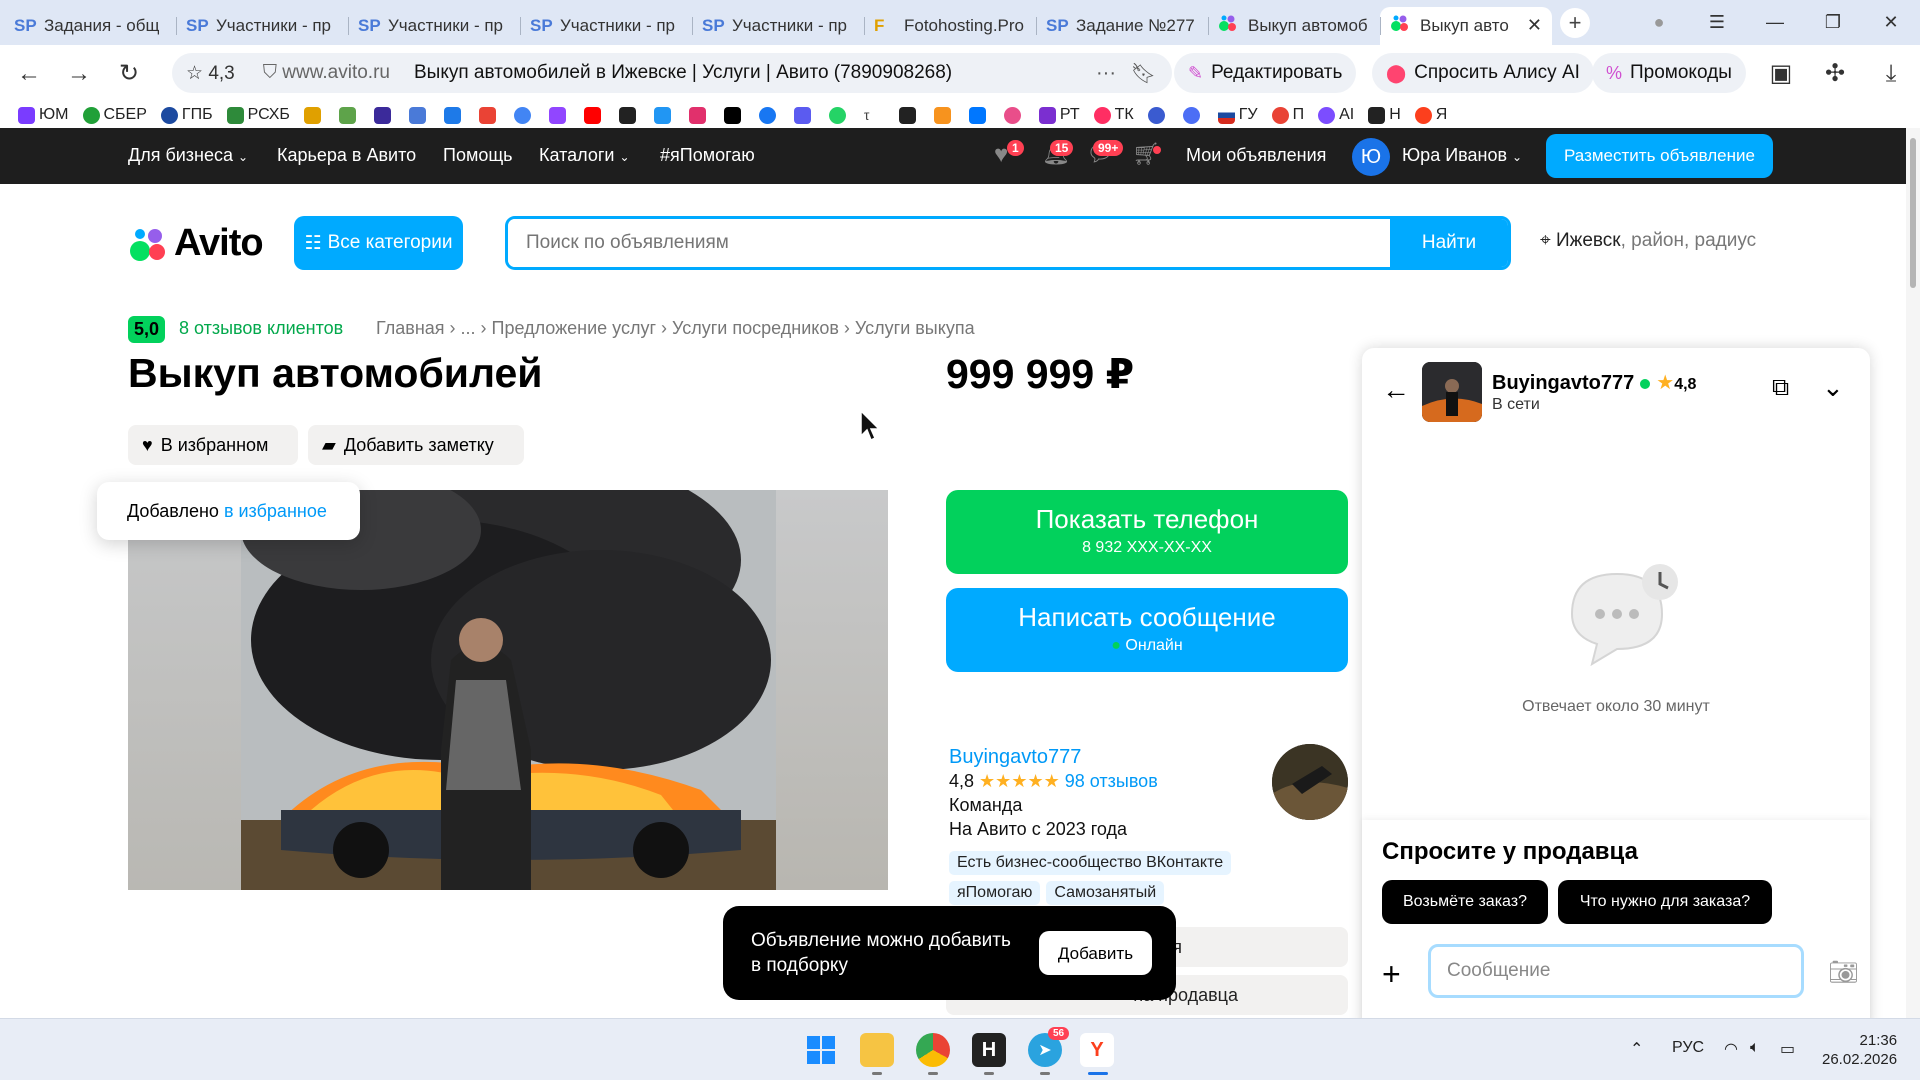 The width and height of the screenshot is (1920, 1080). I want to click on alice-pill-button: ⬤ Спросить Алису AI, so click(1483, 73).